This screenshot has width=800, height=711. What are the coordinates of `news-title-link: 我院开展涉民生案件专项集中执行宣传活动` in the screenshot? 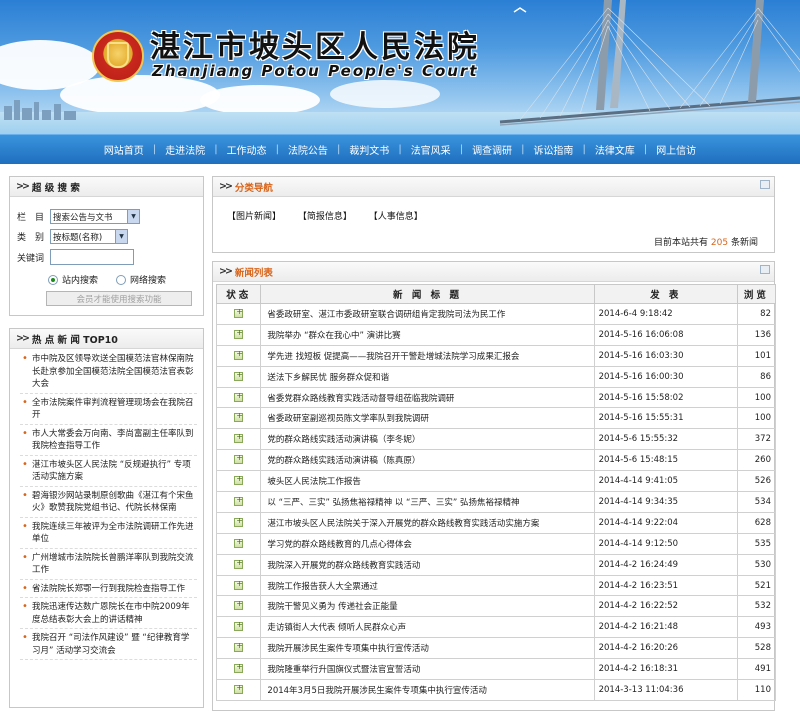 It's located at (427, 648).